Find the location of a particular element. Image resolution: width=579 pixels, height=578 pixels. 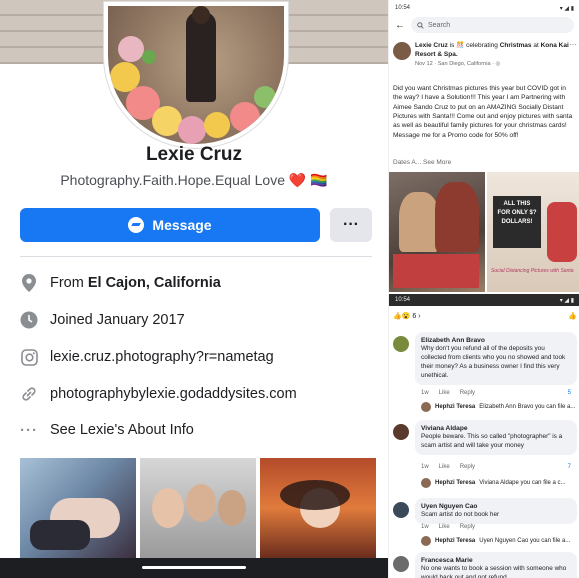

info-row-location: From El Cajon, California is located at coordinates (200, 283).